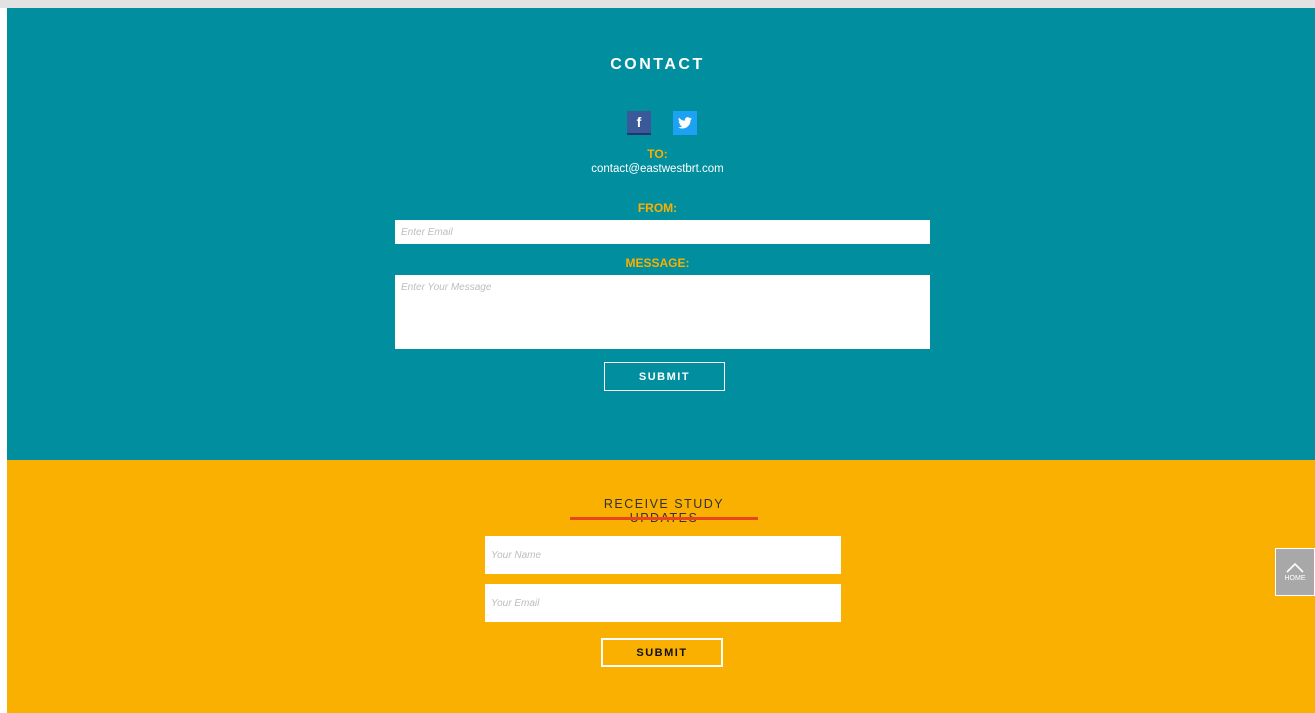 This screenshot has width=1315, height=713. What do you see at coordinates (663, 555) in the screenshot?
I see `updates-name-input` at bounding box center [663, 555].